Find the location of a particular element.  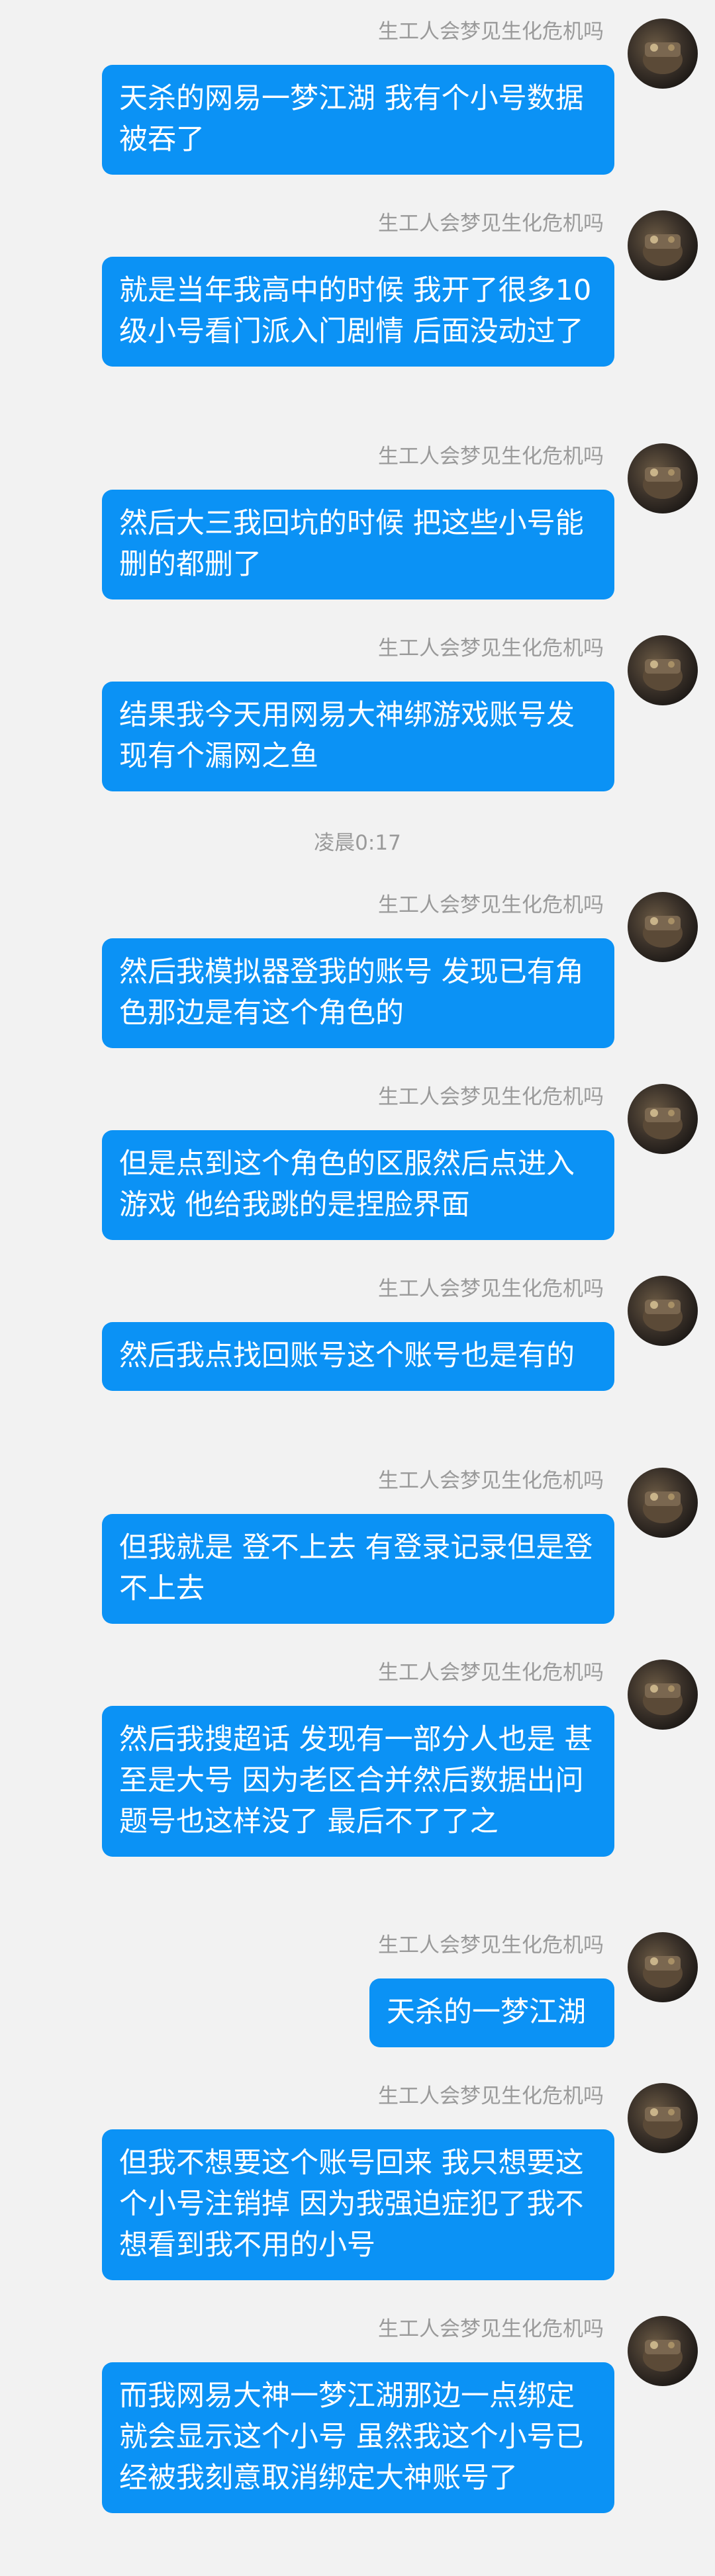

message-bubble: 就是当年我高中的时候 我开了很多10级小号看门派入门剧情 后面没动过了 is located at coordinates (358, 312).